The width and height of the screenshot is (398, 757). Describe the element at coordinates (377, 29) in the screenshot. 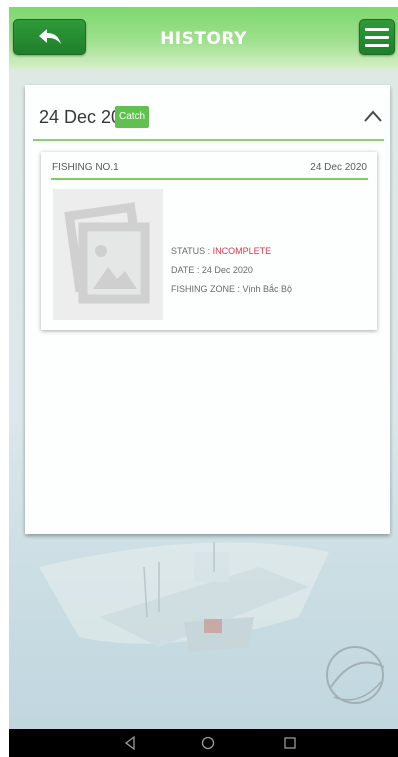

I see `hamburger-menu-icon` at that location.